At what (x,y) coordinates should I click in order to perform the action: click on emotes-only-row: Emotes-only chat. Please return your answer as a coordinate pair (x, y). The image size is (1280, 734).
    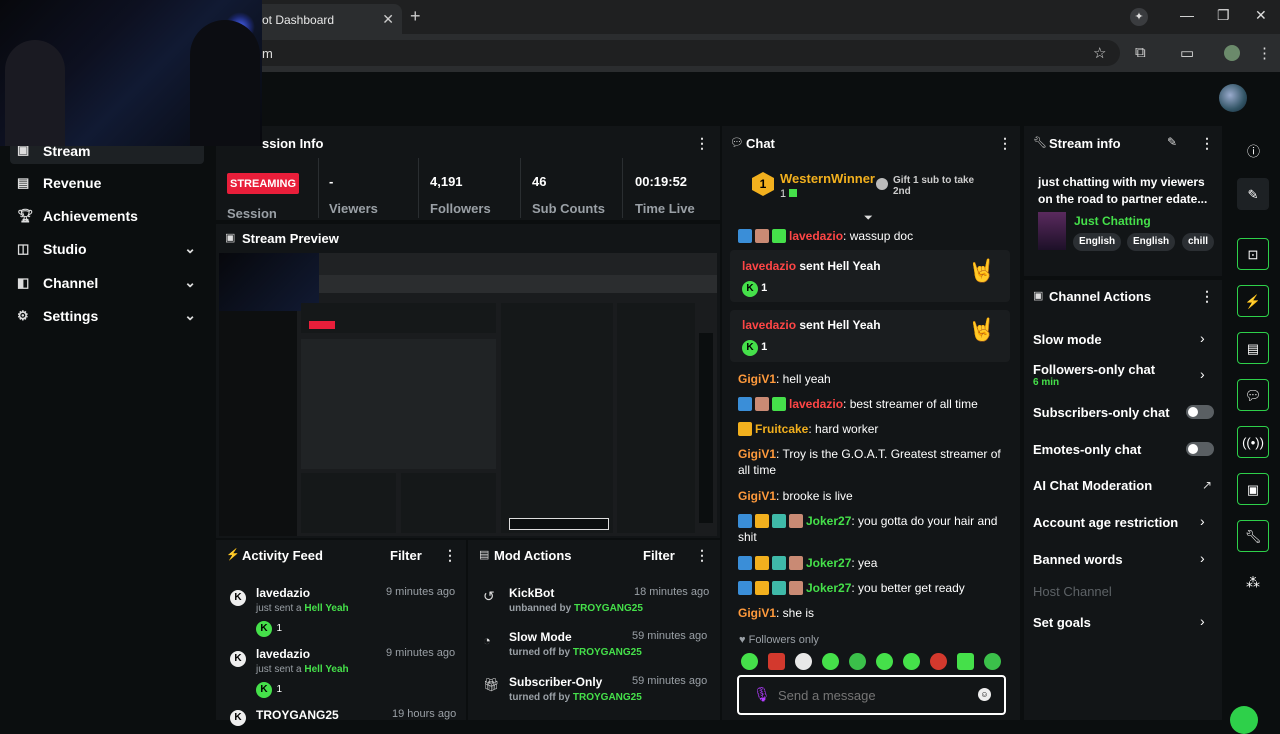
    Looking at the image, I should click on (1087, 449).